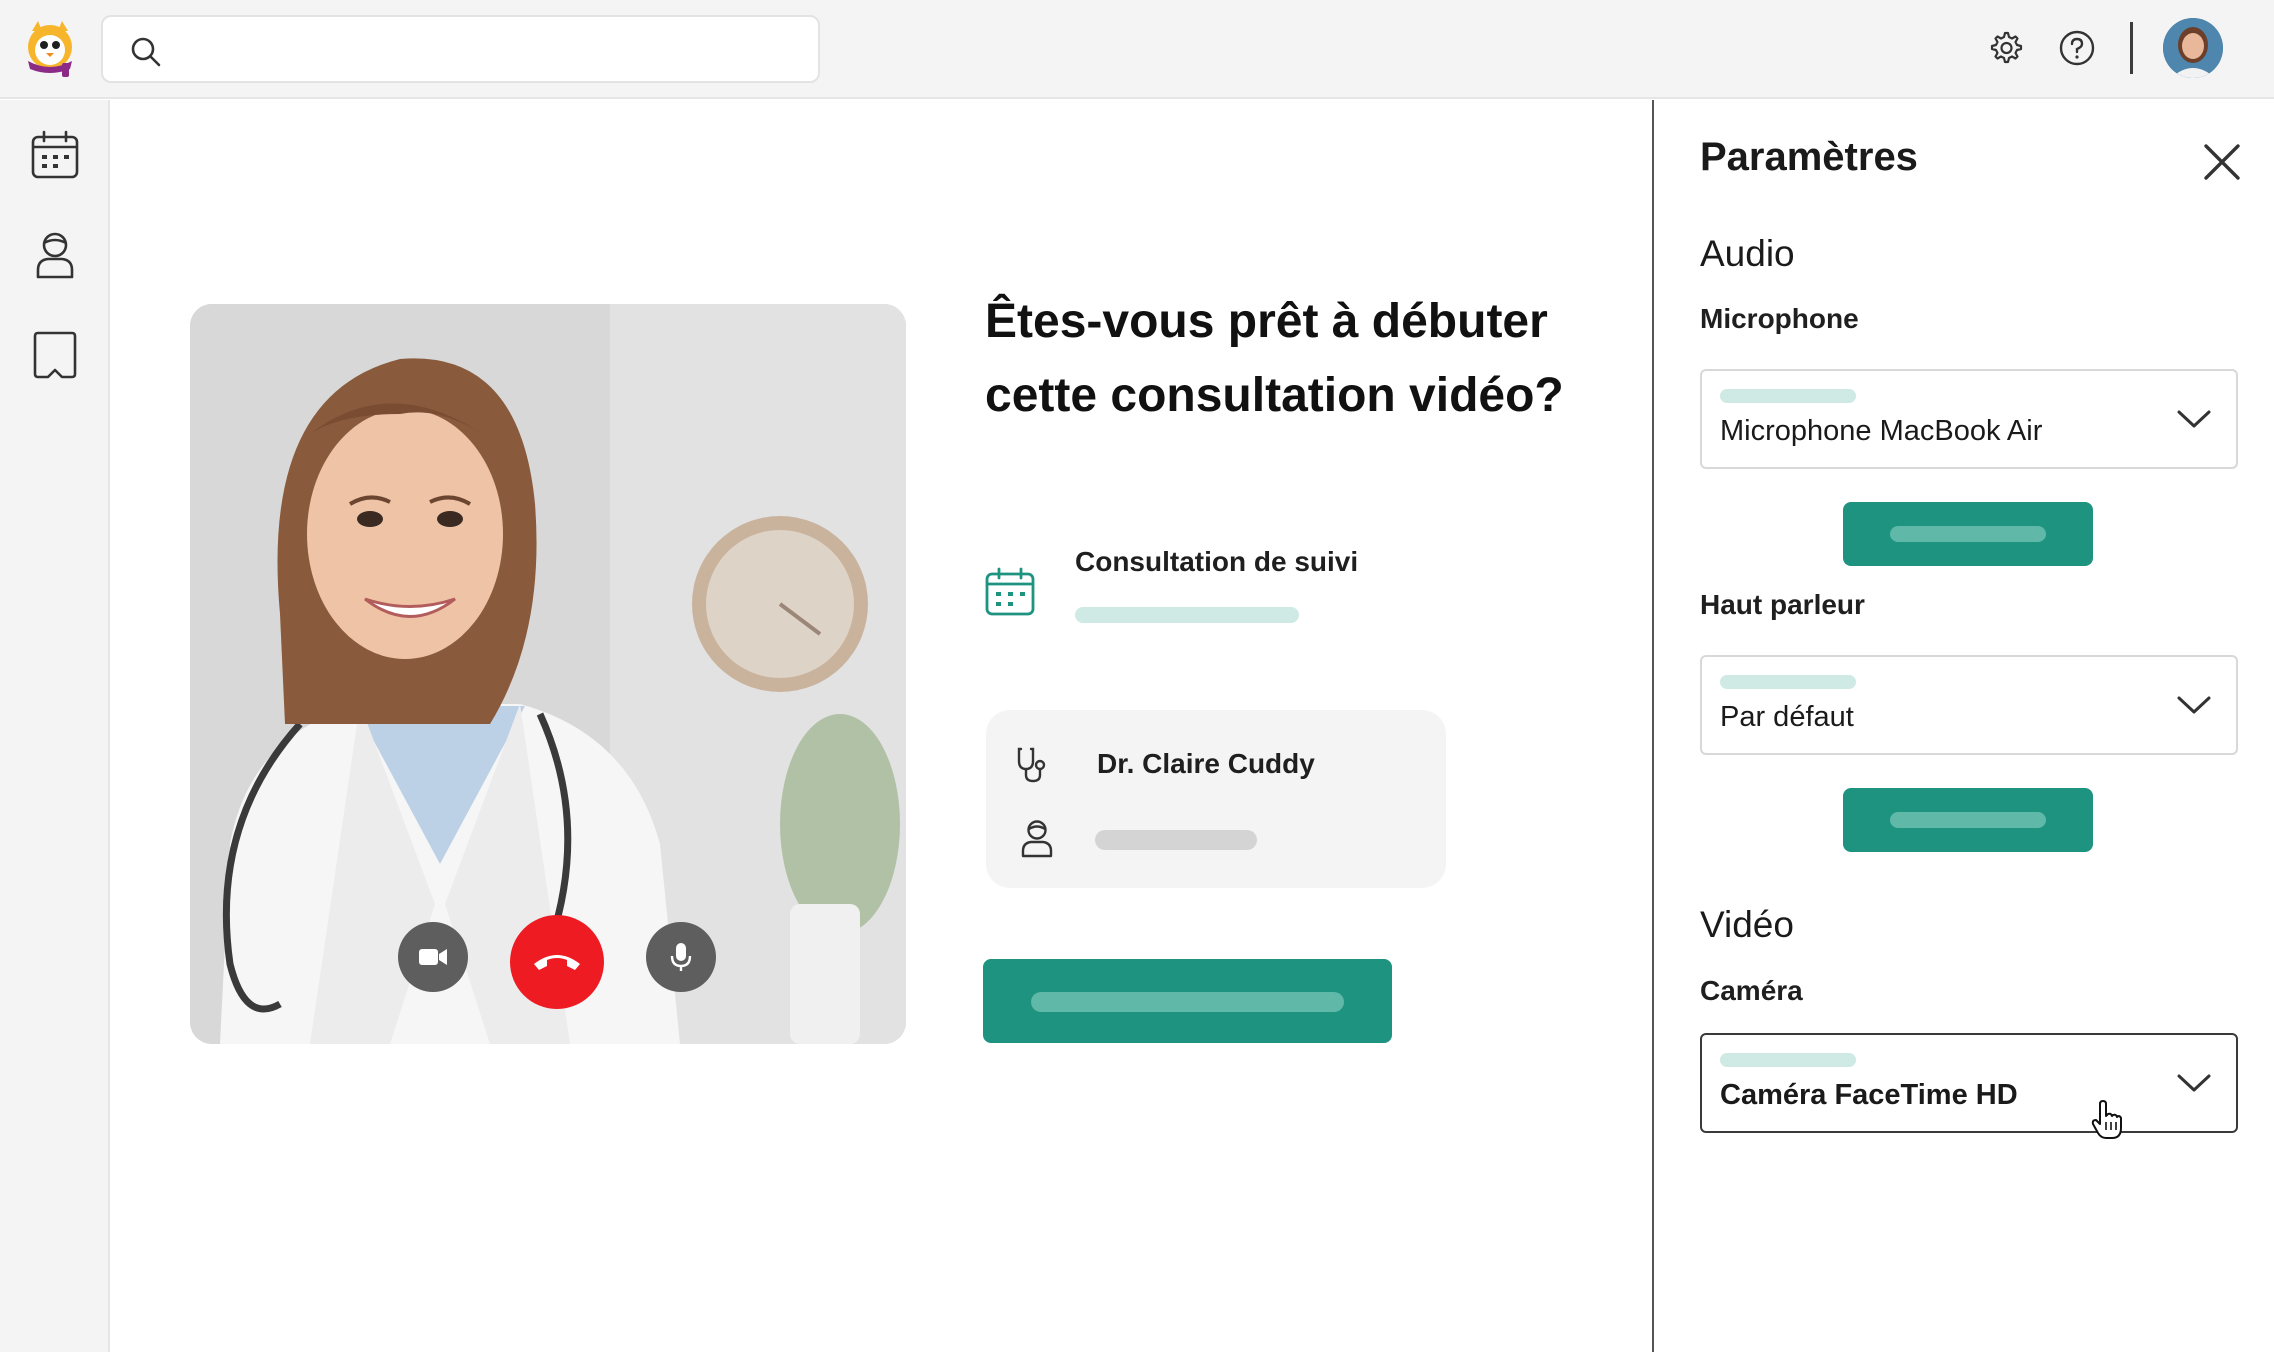  Describe the element at coordinates (55, 355) in the screenshot. I see `book-icon` at that location.